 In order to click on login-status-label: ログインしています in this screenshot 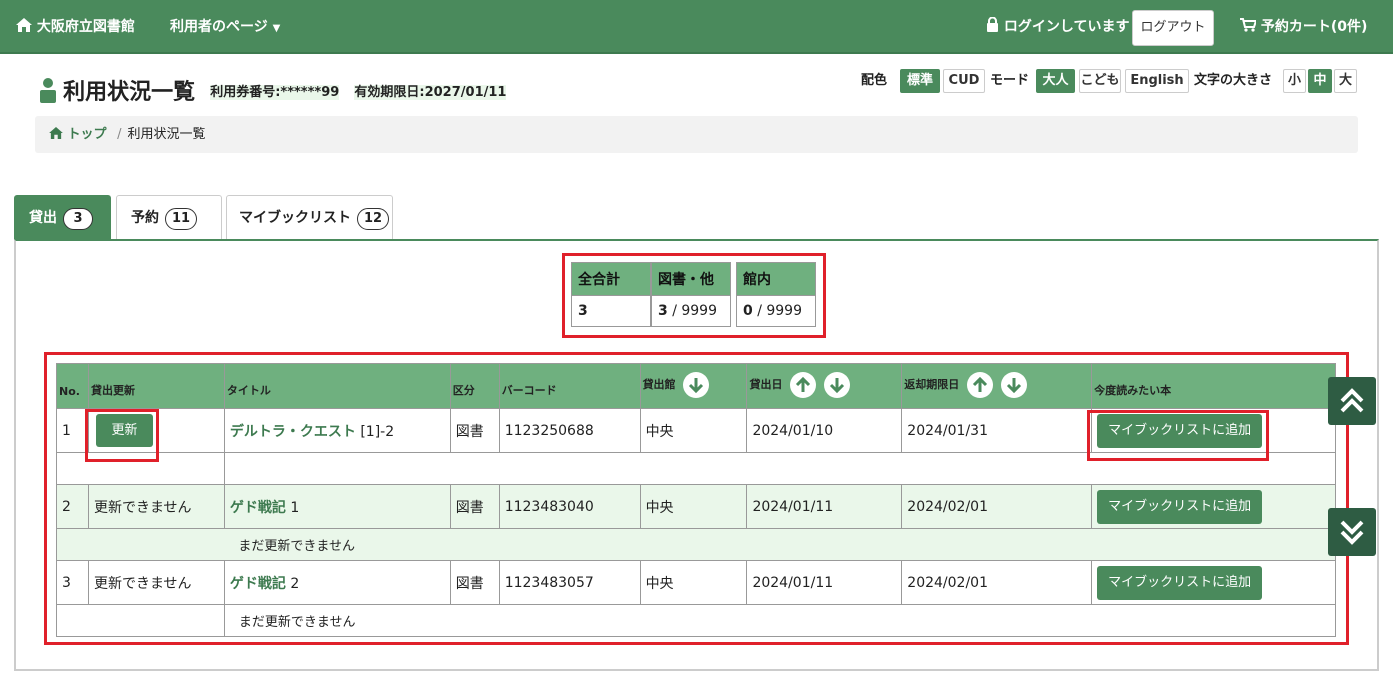, I will do `click(1066, 27)`.